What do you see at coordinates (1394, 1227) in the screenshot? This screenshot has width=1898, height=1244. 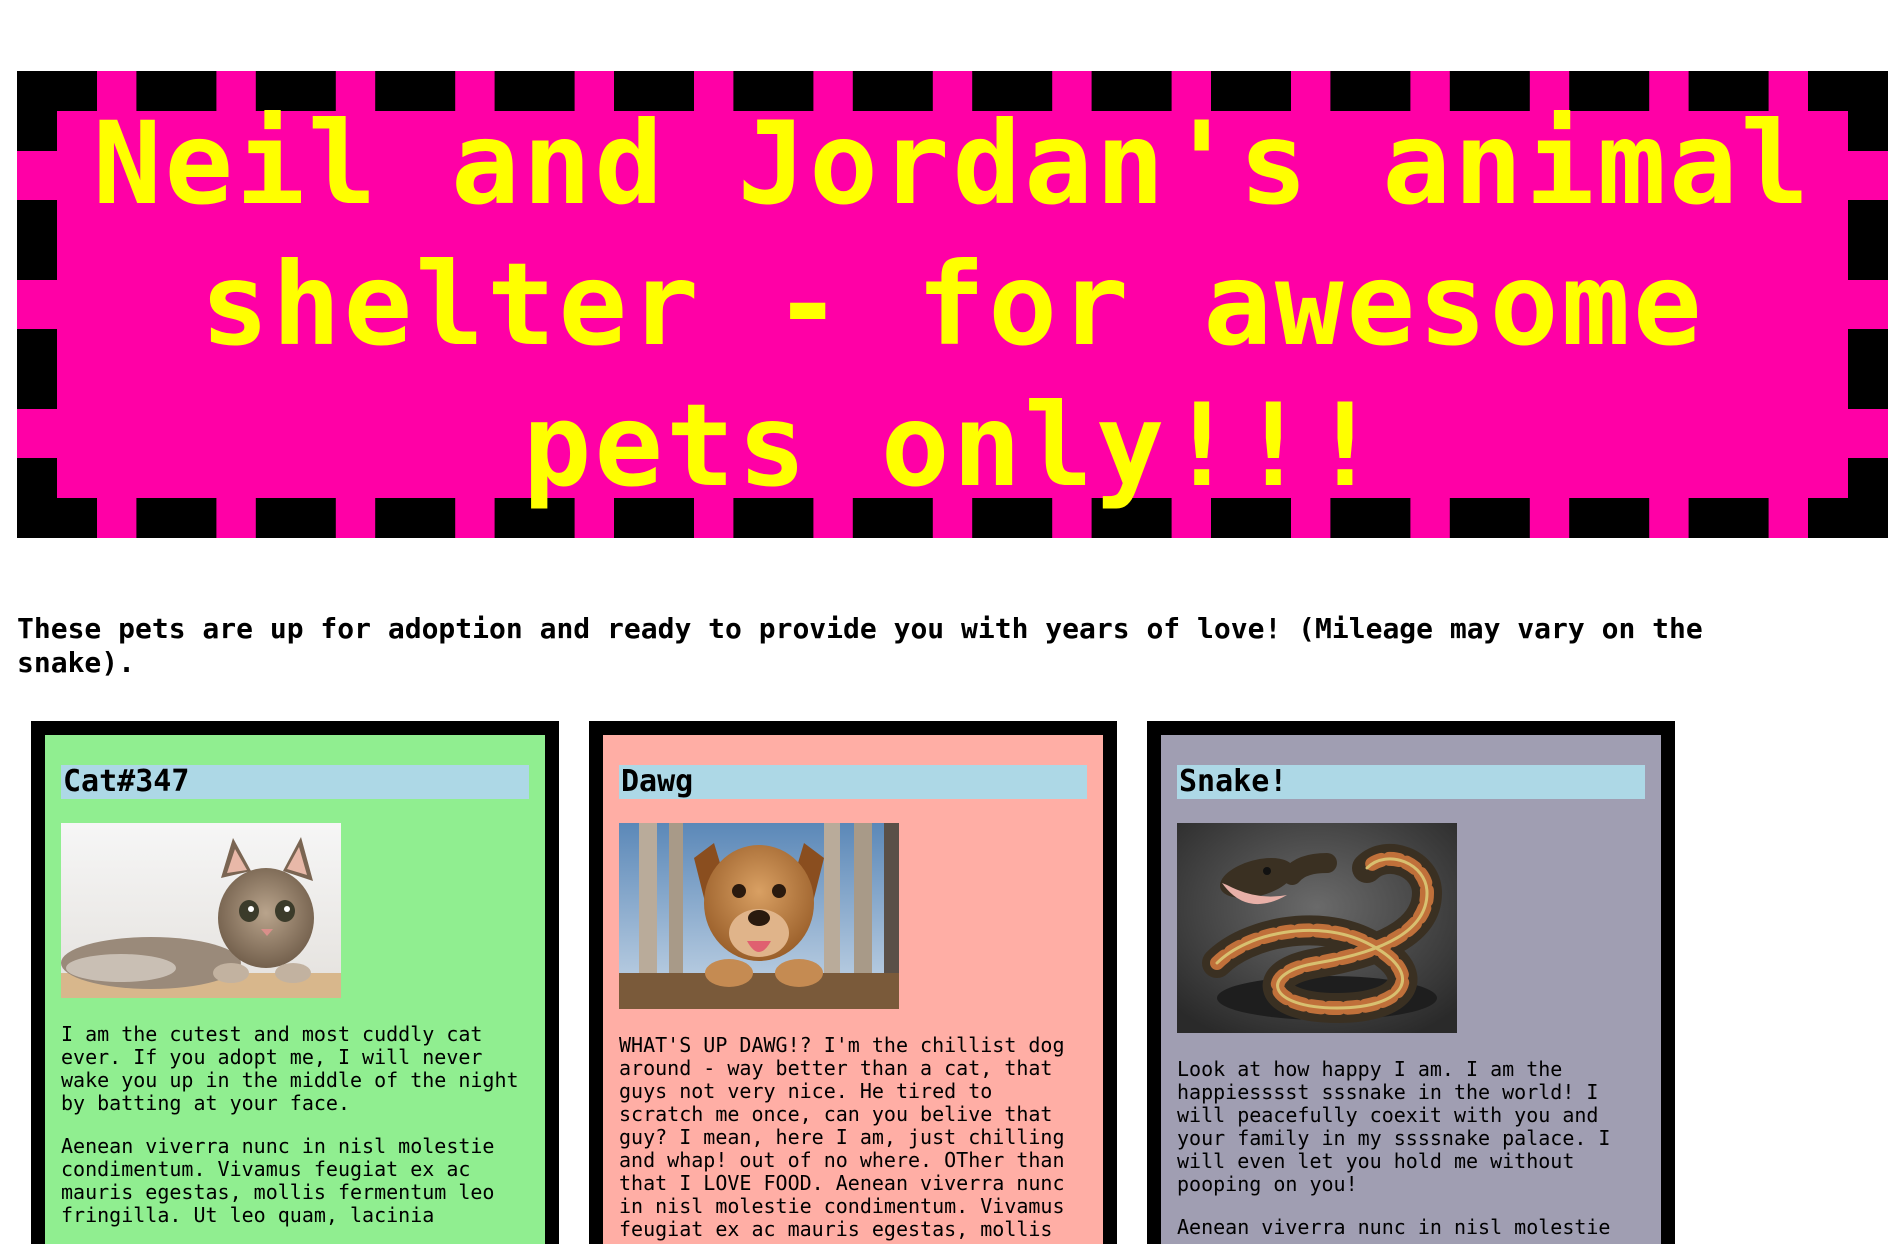 I see `pet-description: Aenean viverra nunc in nisl molestie` at bounding box center [1394, 1227].